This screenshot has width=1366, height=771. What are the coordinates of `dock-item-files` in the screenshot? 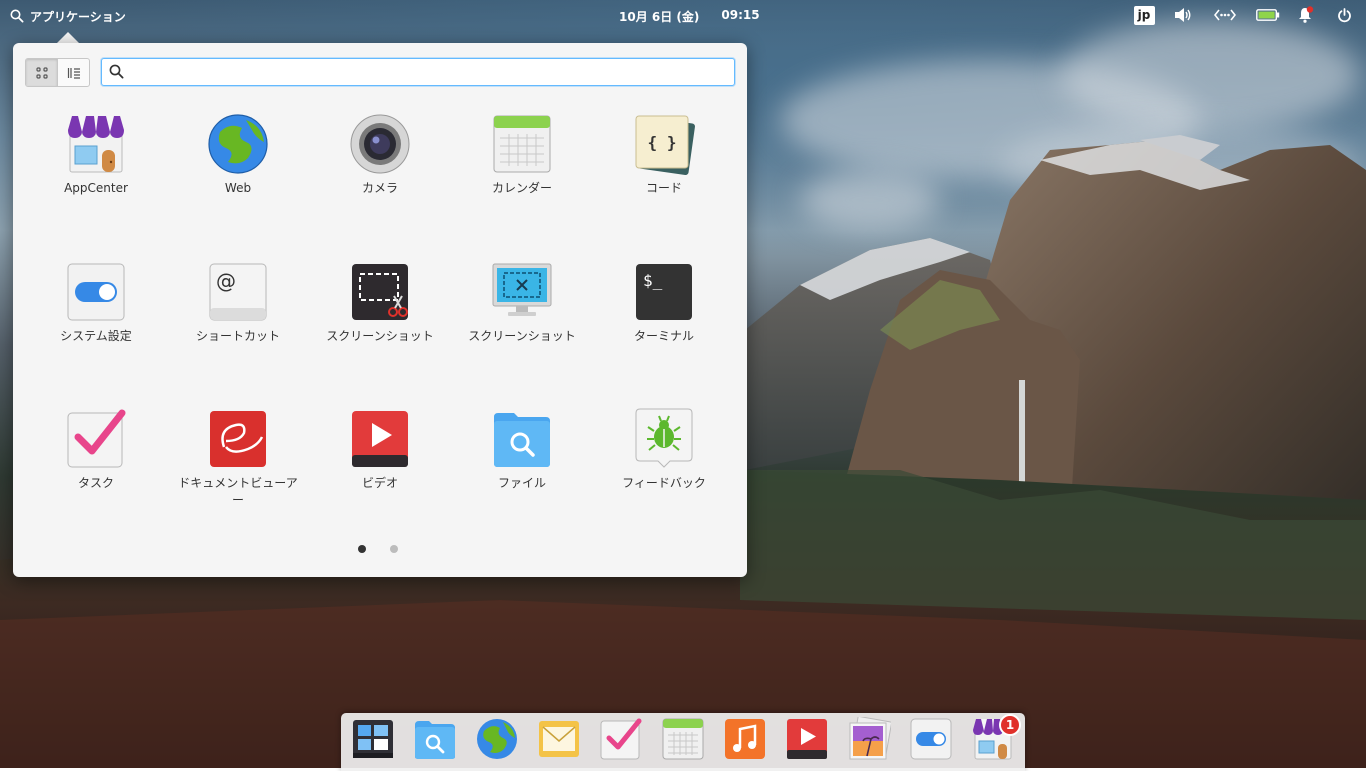 It's located at (435, 739).